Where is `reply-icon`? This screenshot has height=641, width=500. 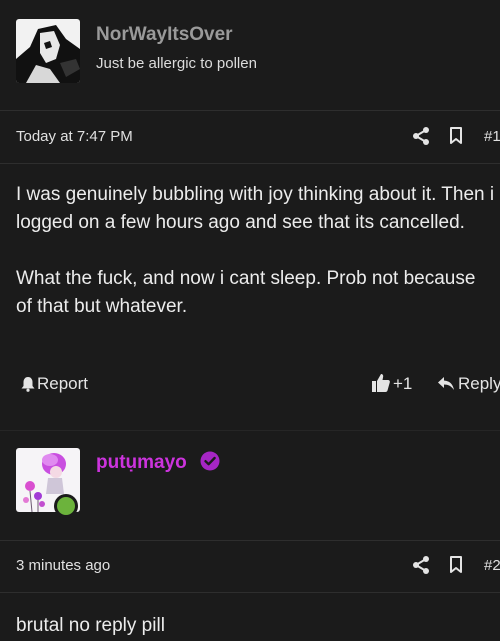
reply-icon is located at coordinates (446, 386).